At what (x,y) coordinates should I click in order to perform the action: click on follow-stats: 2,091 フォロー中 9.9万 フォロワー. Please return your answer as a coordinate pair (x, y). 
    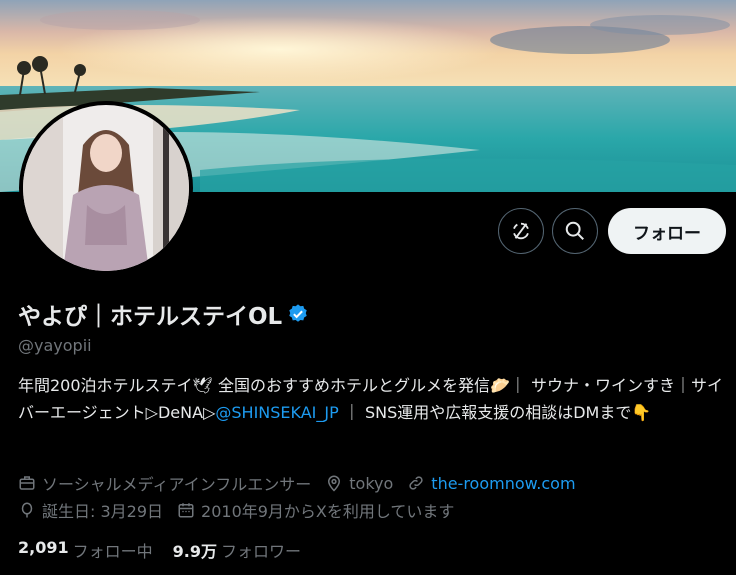
    Looking at the image, I should click on (169, 550).